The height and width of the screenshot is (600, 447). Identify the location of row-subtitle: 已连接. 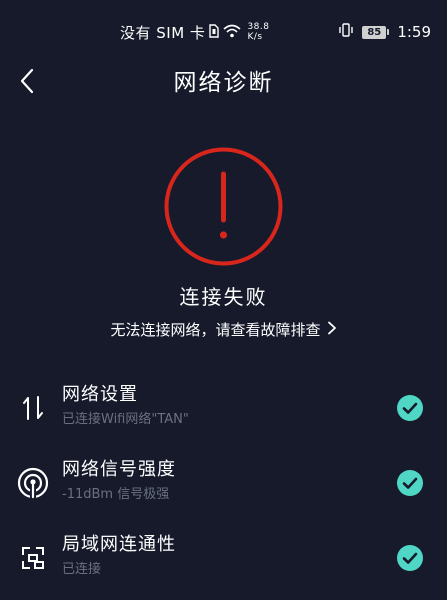
(82, 569).